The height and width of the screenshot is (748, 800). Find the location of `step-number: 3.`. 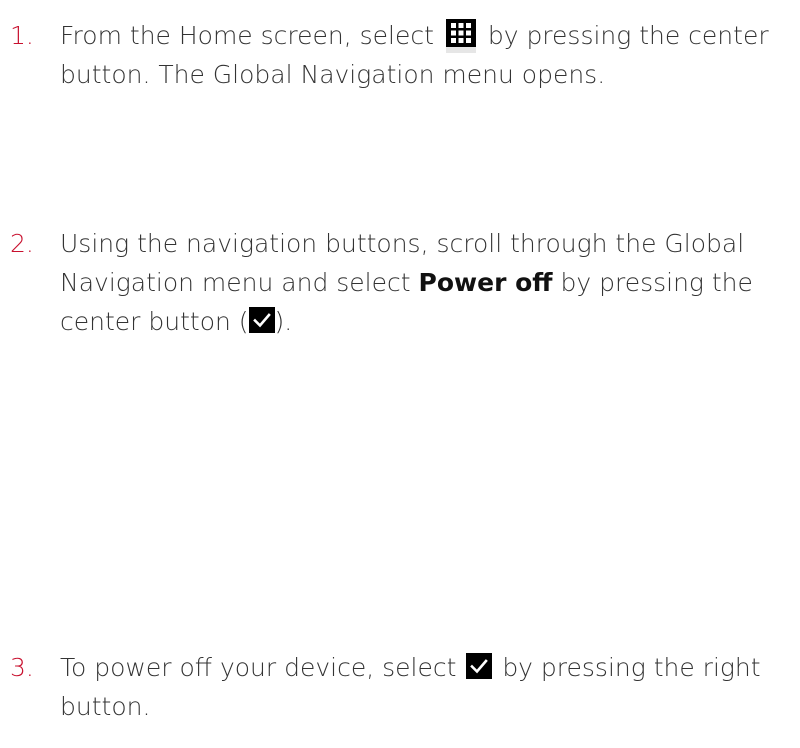

step-number: 3. is located at coordinates (22, 667).